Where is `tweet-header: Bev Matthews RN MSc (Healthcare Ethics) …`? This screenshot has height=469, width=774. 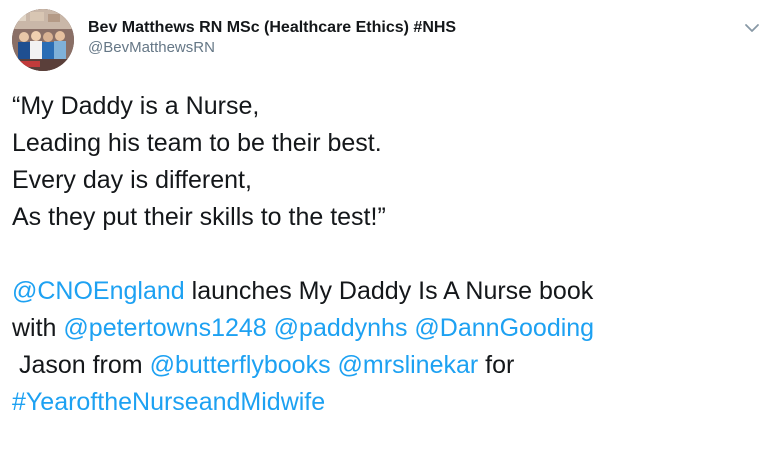 tweet-header: Bev Matthews RN MSc (Healthcare Ethics) … is located at coordinates (234, 40).